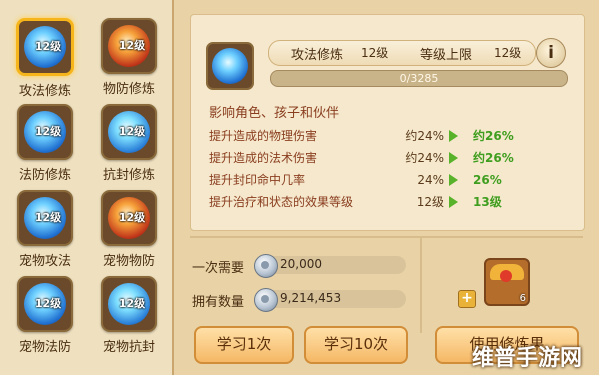 The width and height of the screenshot is (599, 375). Describe the element at coordinates (365, 300) in the screenshot. I see `owned-box: 9,214,453 +` at that location.